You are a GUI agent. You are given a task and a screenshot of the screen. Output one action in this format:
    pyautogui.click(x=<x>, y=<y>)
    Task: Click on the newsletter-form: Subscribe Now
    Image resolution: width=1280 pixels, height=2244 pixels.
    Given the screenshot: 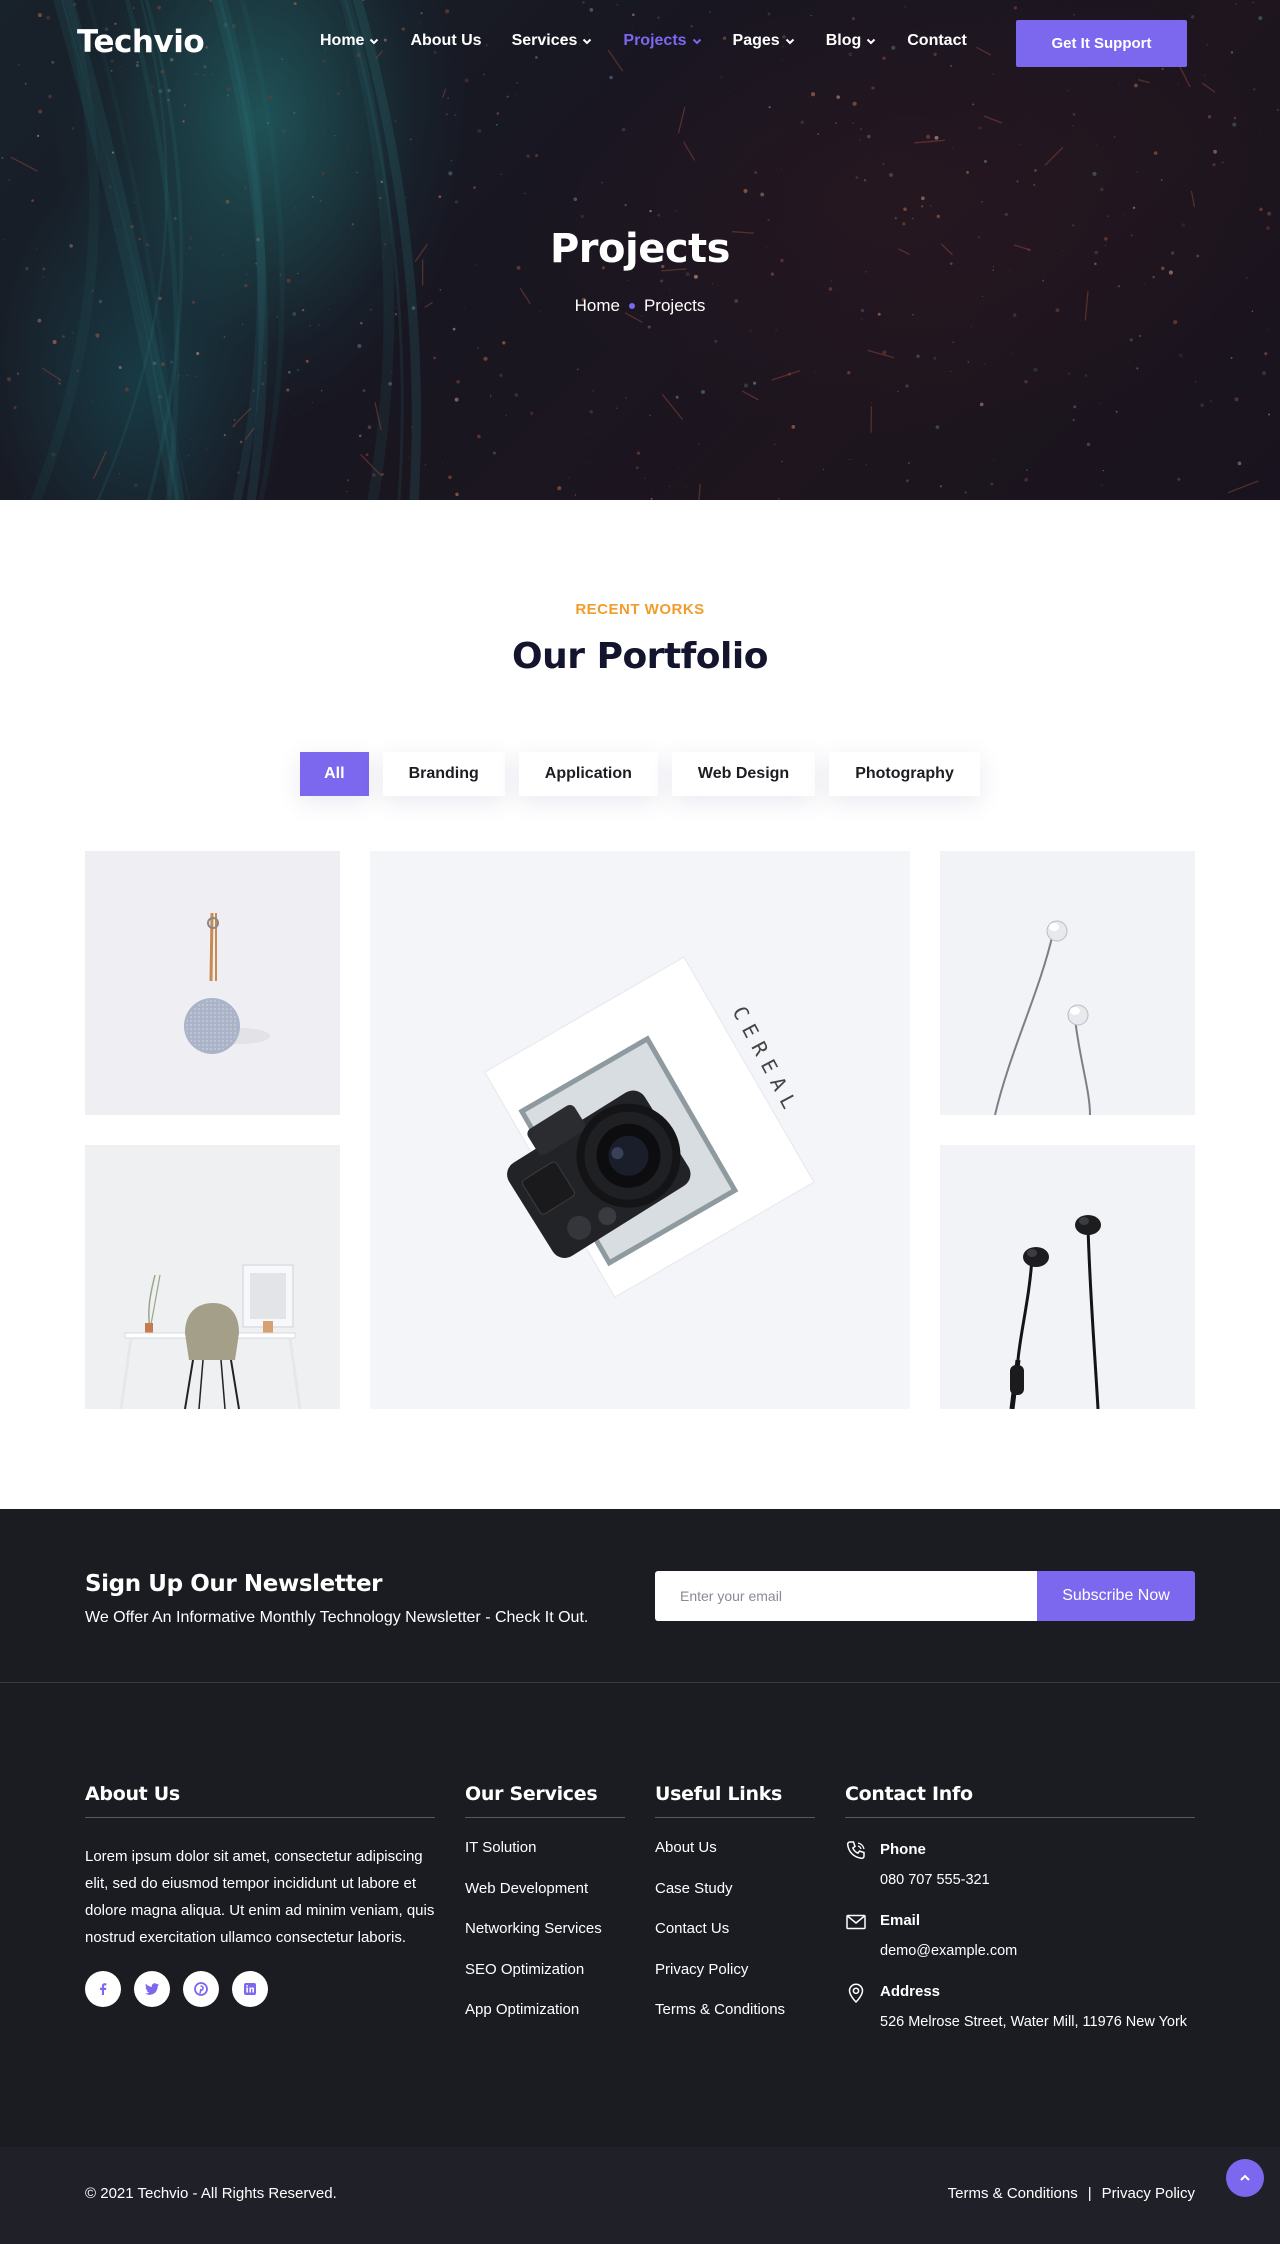 What is the action you would take?
    pyautogui.click(x=925, y=1596)
    